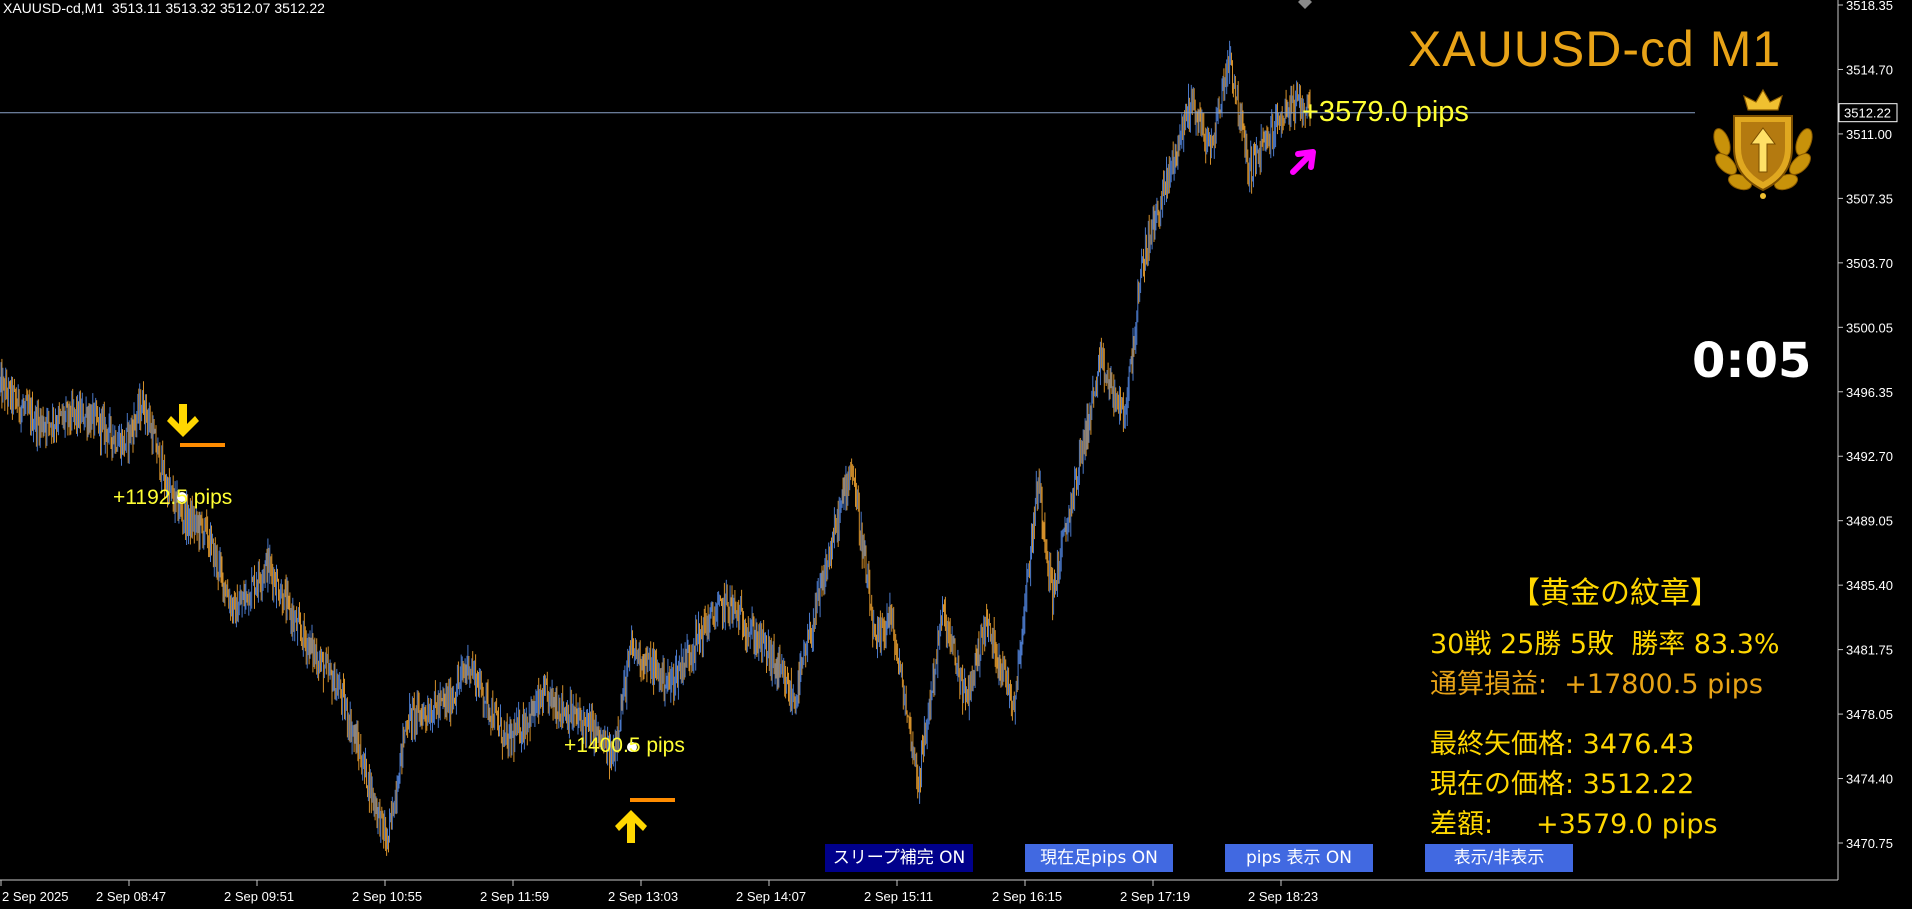 The width and height of the screenshot is (1912, 909). What do you see at coordinates (1869, 392) in the screenshot?
I see `price-tick-label: 3496.35` at bounding box center [1869, 392].